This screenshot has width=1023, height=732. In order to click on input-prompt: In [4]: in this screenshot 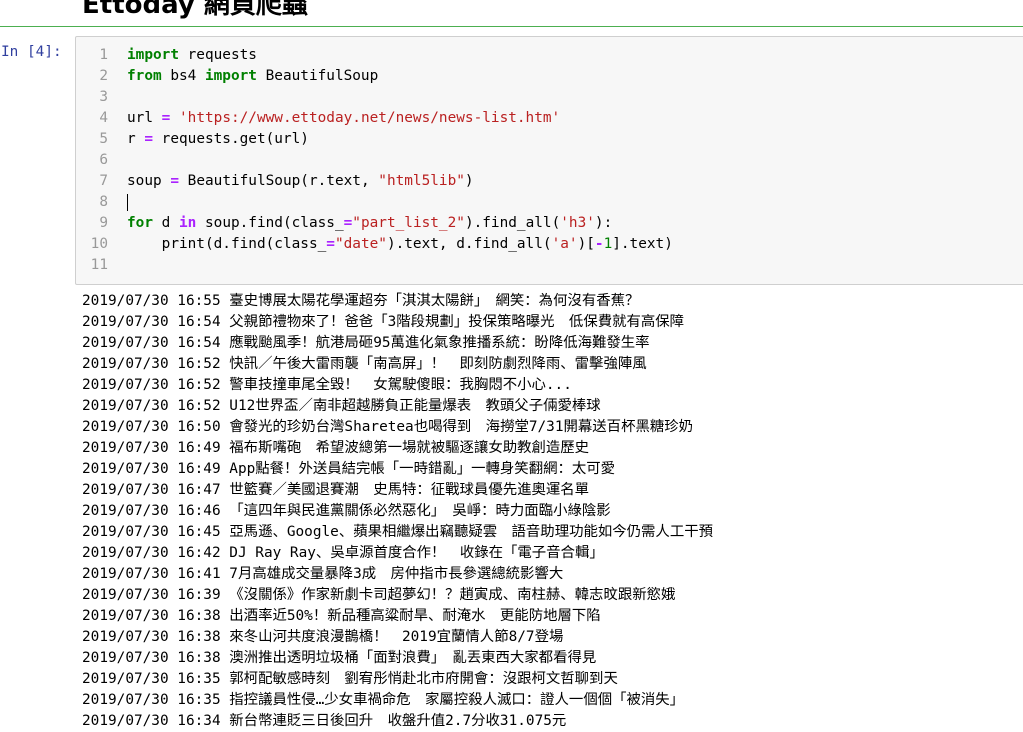, I will do `click(31, 52)`.